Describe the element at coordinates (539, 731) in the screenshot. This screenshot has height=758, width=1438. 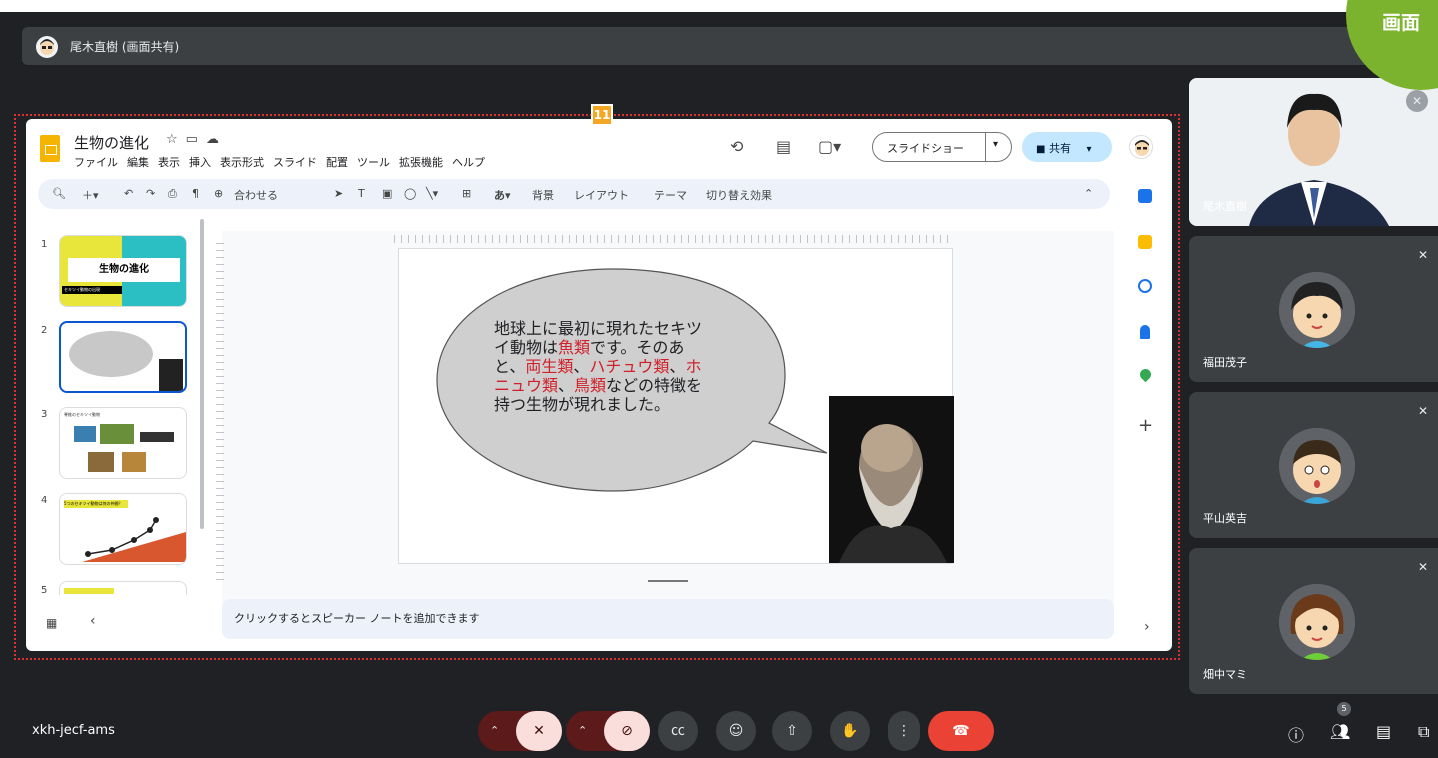
I see `mic-off-button: ✕` at that location.